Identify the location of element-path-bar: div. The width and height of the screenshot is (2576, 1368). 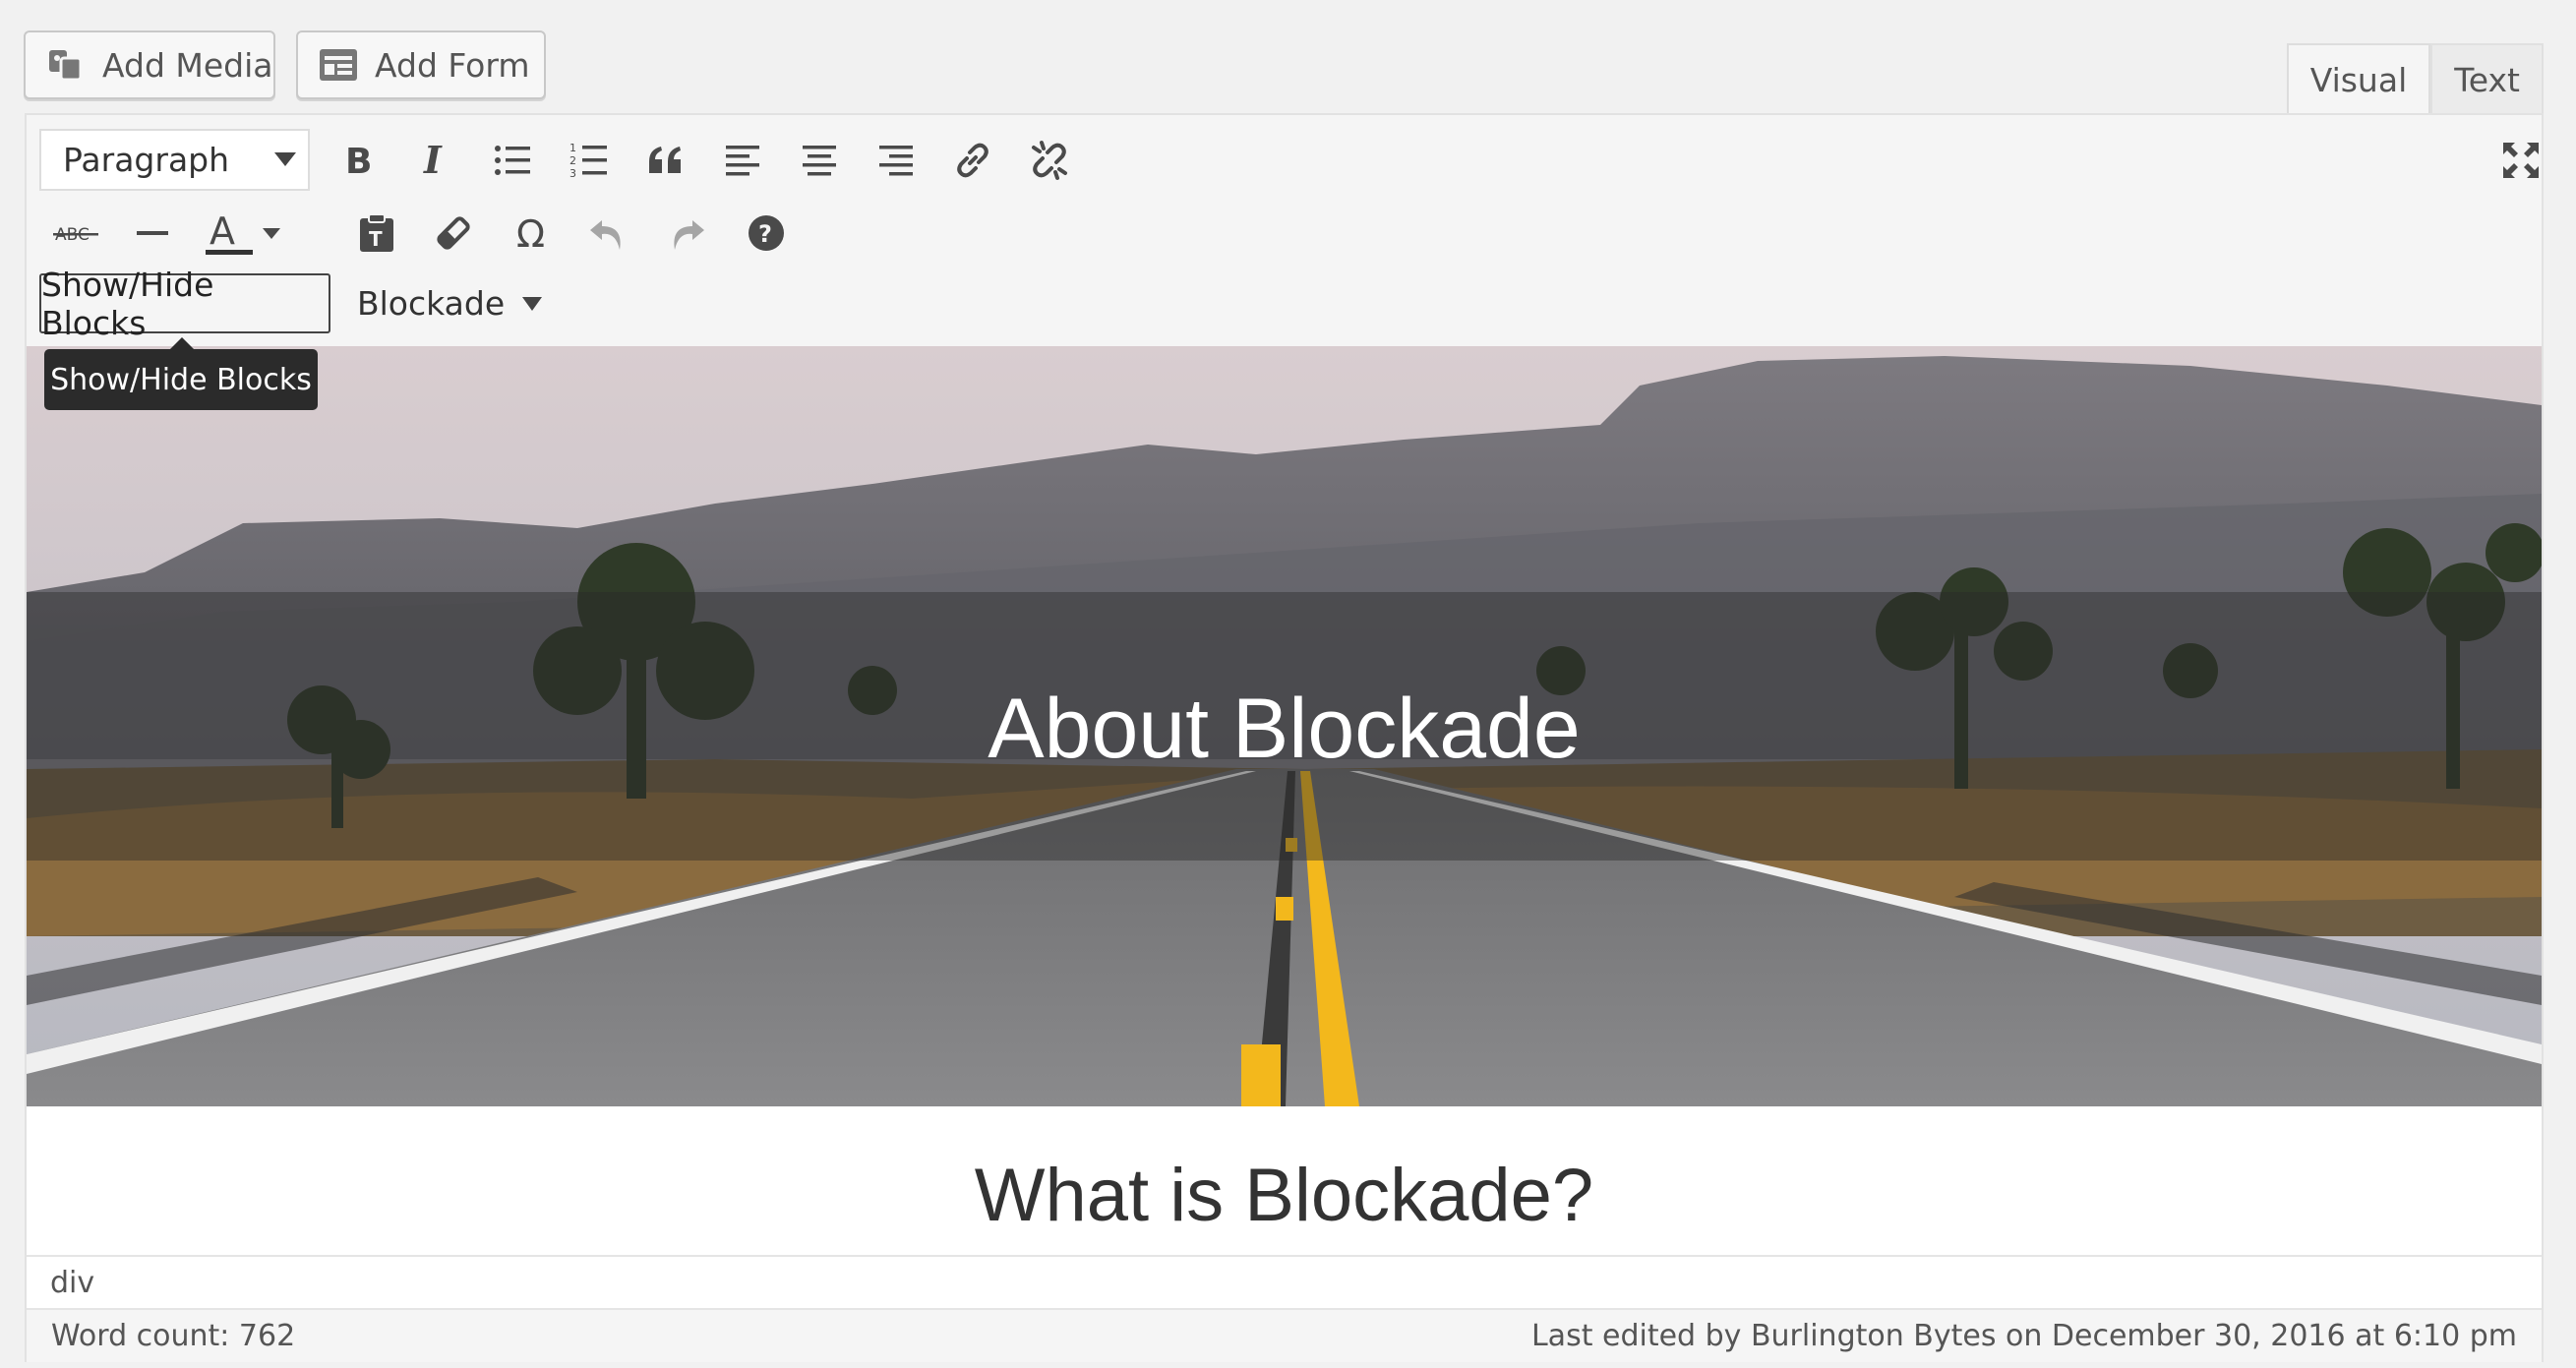
(1284, 1281).